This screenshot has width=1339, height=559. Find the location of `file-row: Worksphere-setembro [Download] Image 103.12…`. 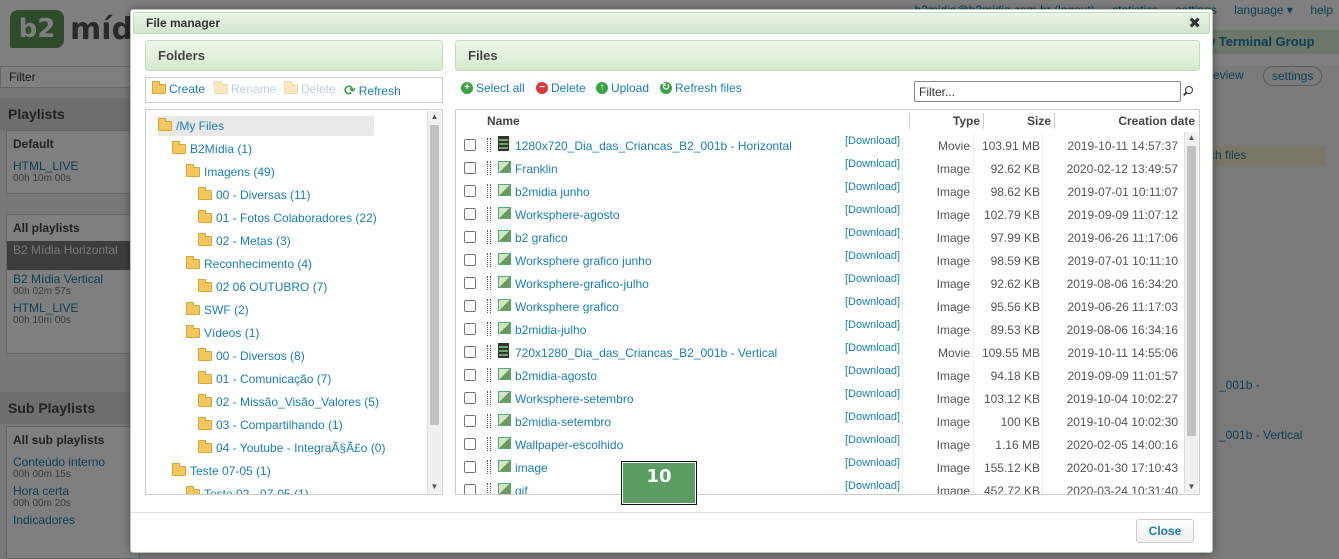

file-row: Worksphere-setembro [Download] Image 103.12… is located at coordinates (818, 398).